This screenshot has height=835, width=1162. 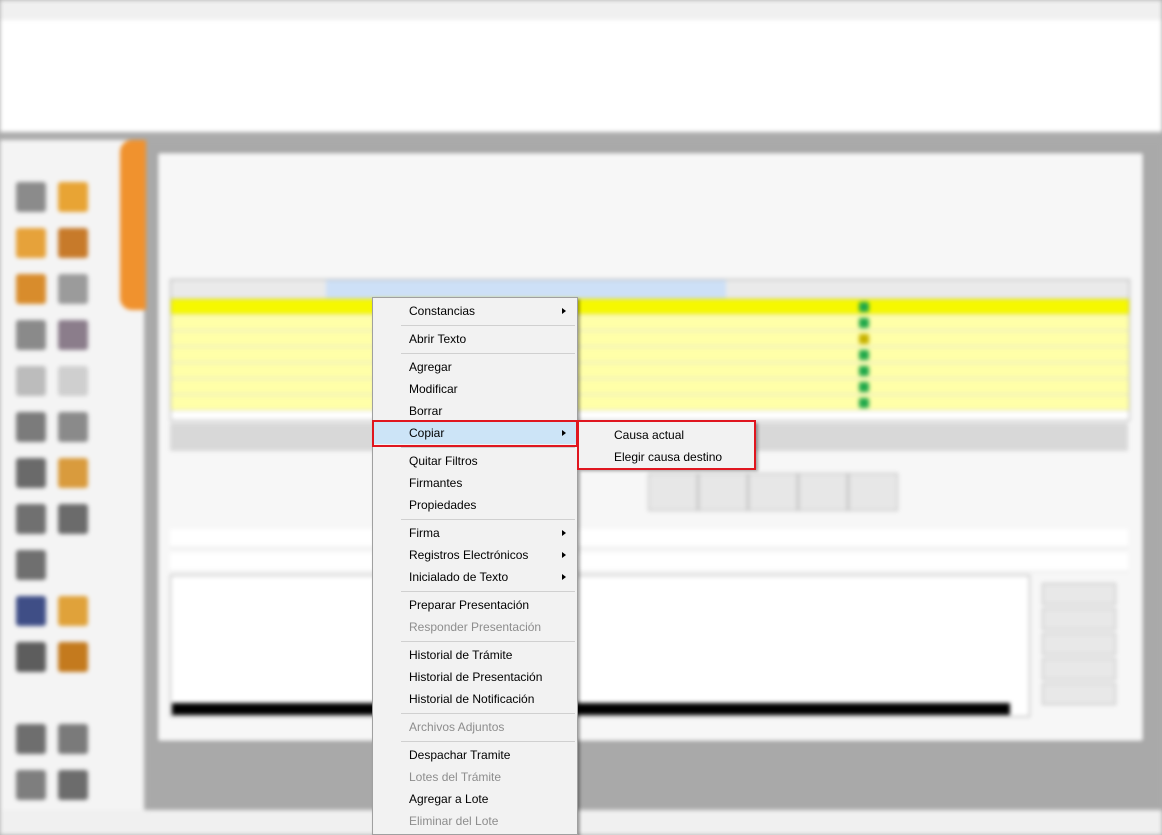 What do you see at coordinates (475, 799) in the screenshot?
I see `menu-item-agregar-a-lote: Agregar a Lote` at bounding box center [475, 799].